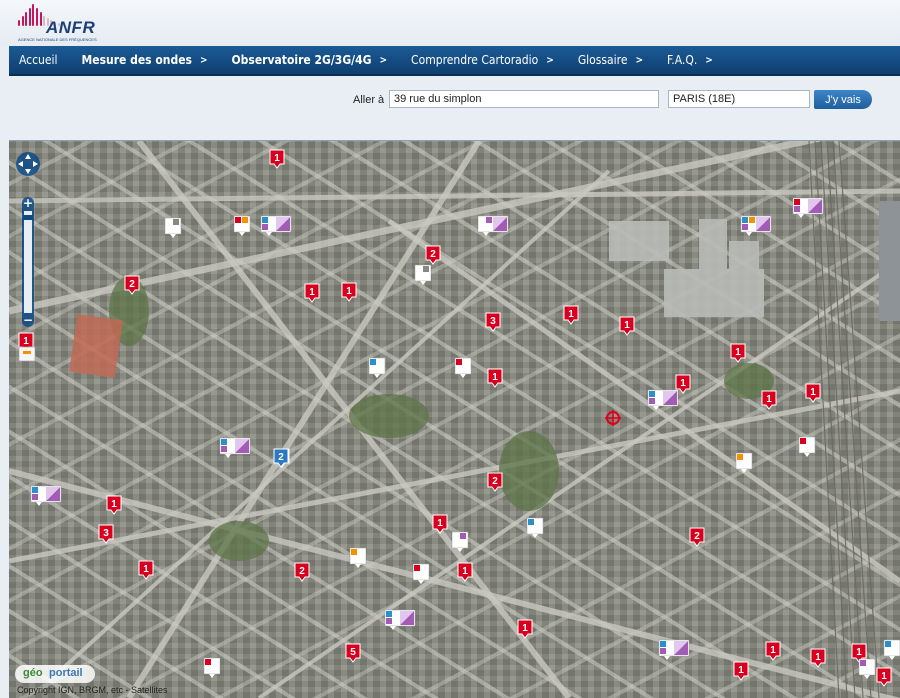 This screenshot has height=698, width=900. I want to click on nav-item-0: Accueil, so click(38, 60).